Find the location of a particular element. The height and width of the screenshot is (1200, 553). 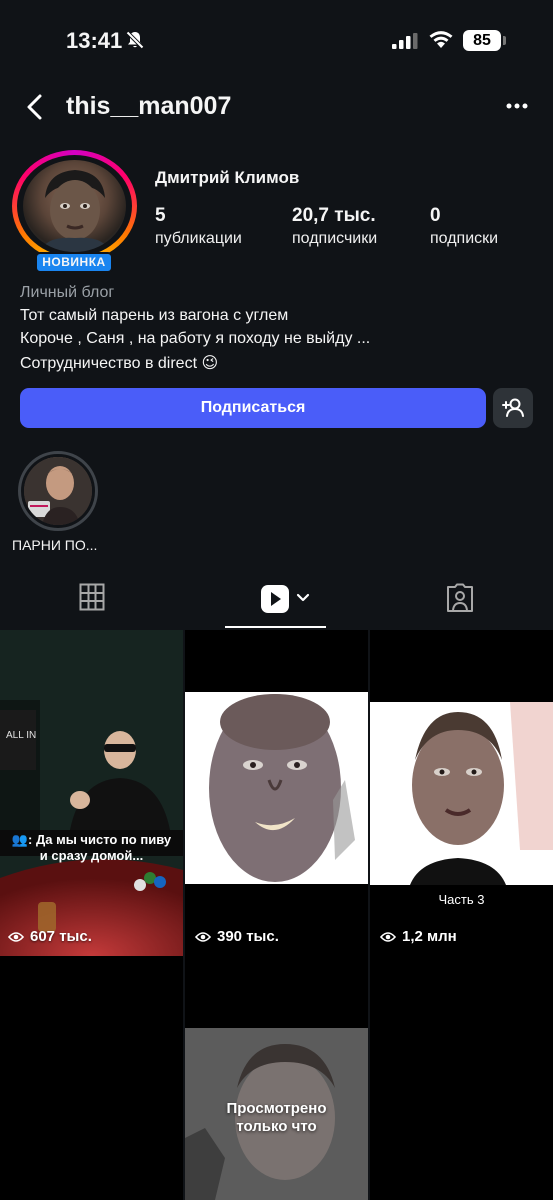

profile-full-name: Дмитрий Климов is located at coordinates (227, 177).